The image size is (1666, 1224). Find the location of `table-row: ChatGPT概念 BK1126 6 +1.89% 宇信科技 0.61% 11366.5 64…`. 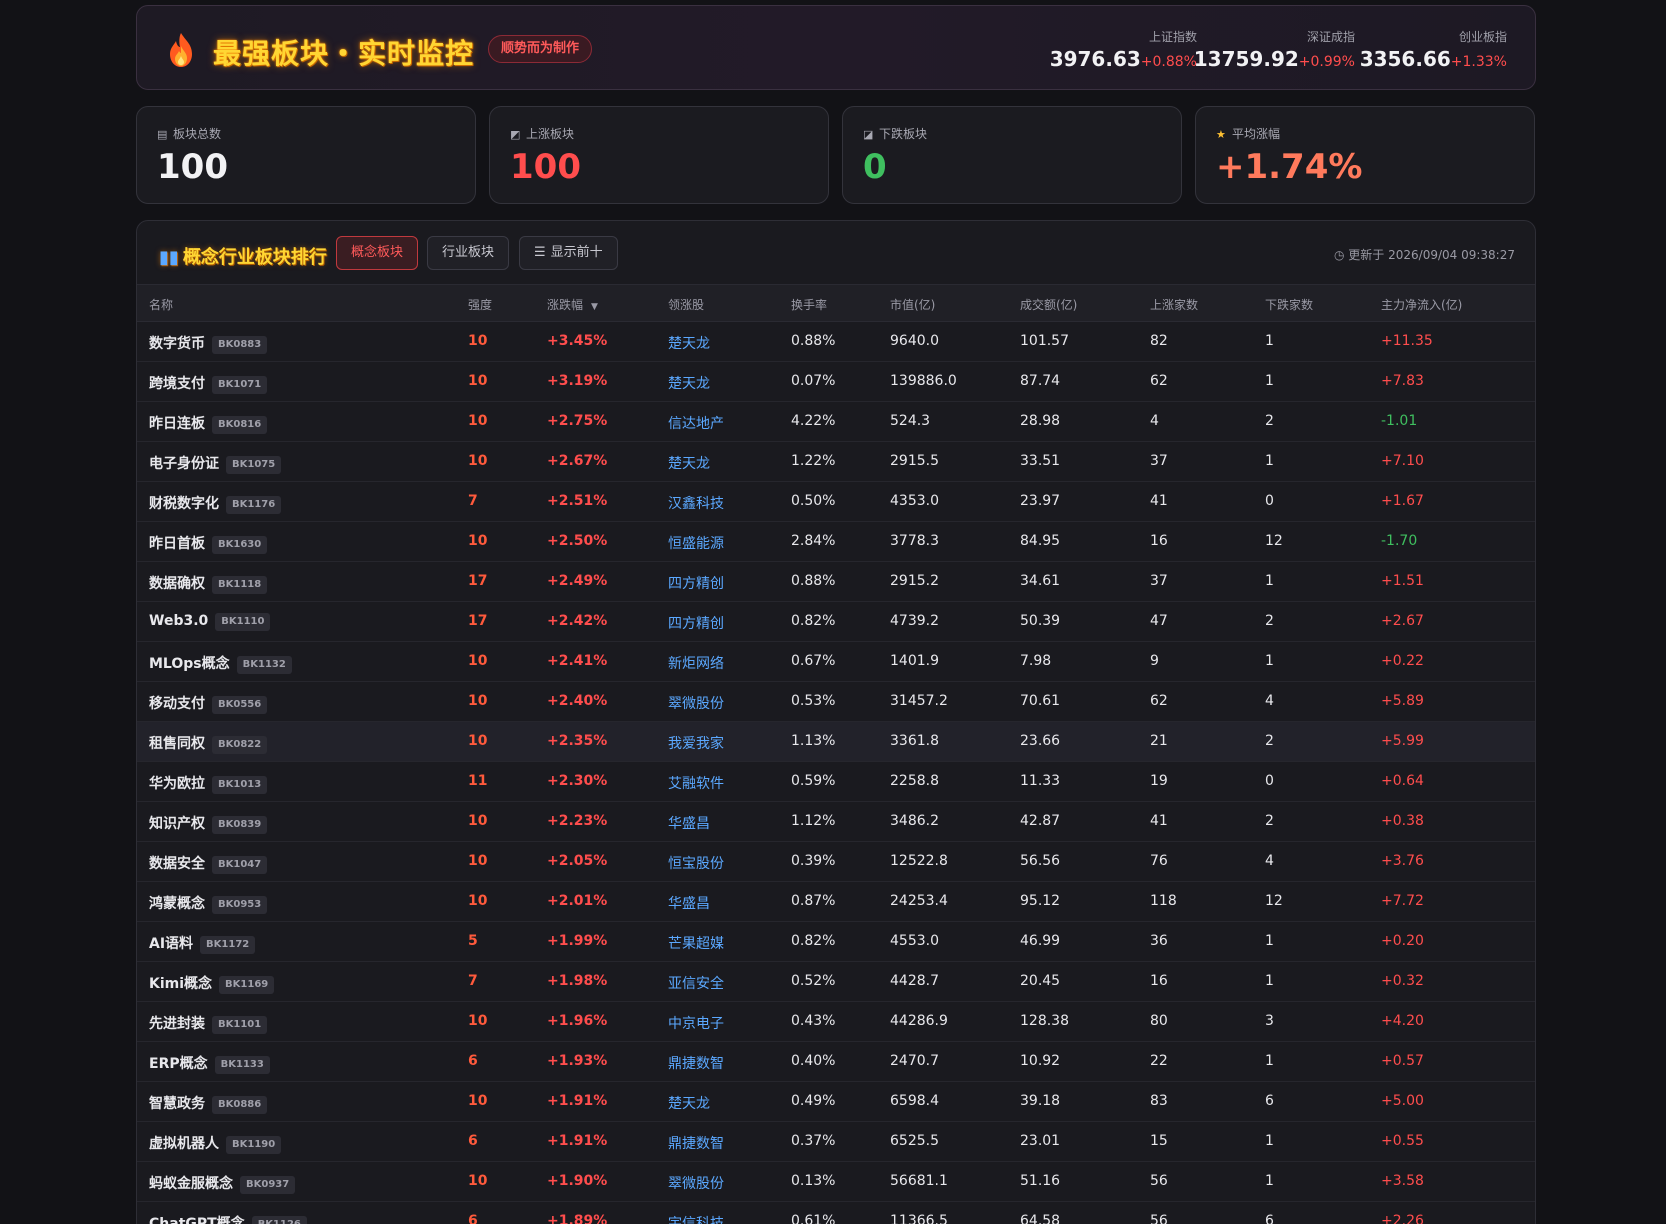

table-row: ChatGPT概念 BK1126 6 +1.89% 宇信科技 0.61% 11366.5 64… is located at coordinates (836, 1213).